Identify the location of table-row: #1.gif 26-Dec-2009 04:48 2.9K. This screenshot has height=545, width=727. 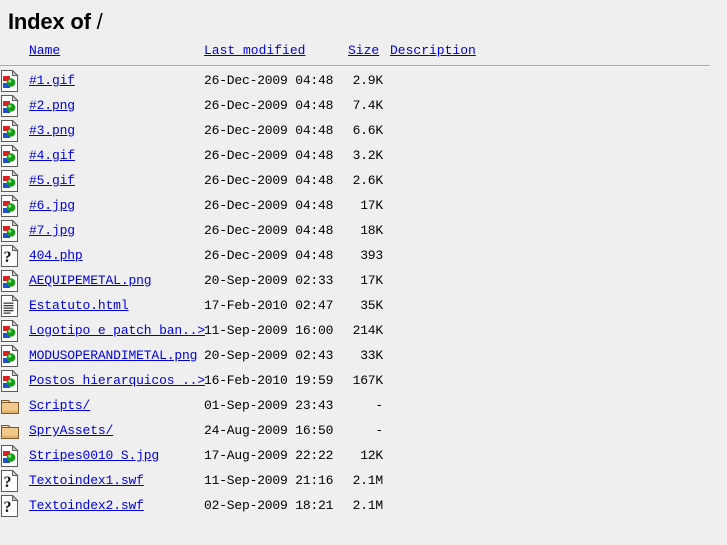
(359, 80).